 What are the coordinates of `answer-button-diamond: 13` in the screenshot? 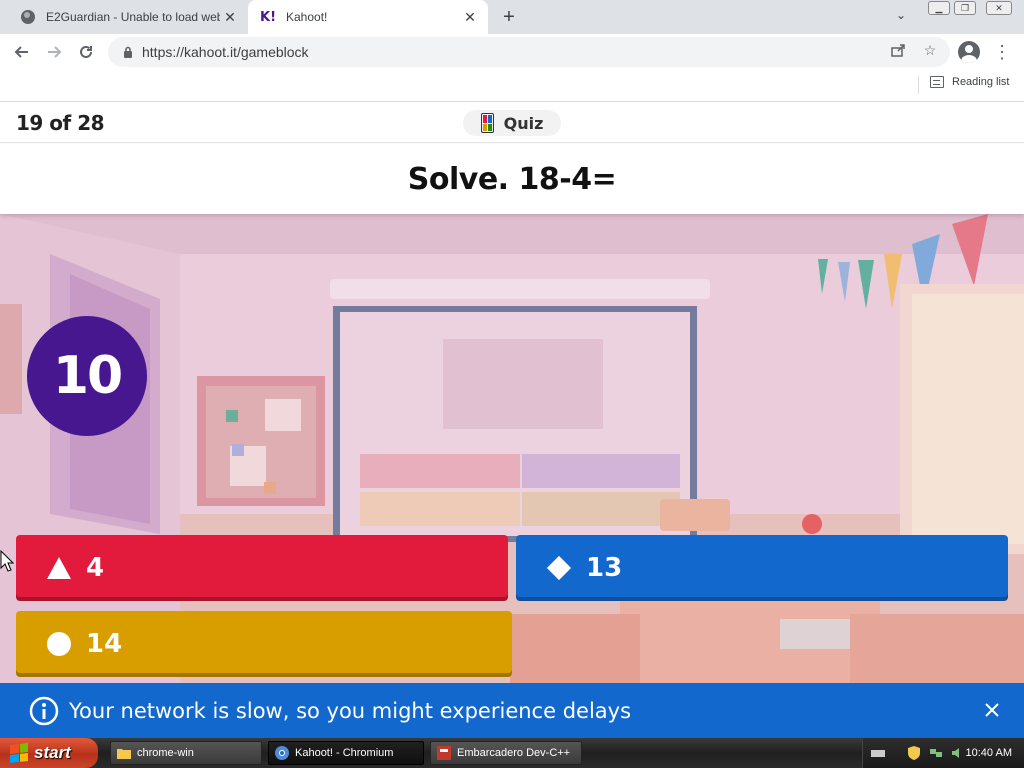 It's located at (762, 568).